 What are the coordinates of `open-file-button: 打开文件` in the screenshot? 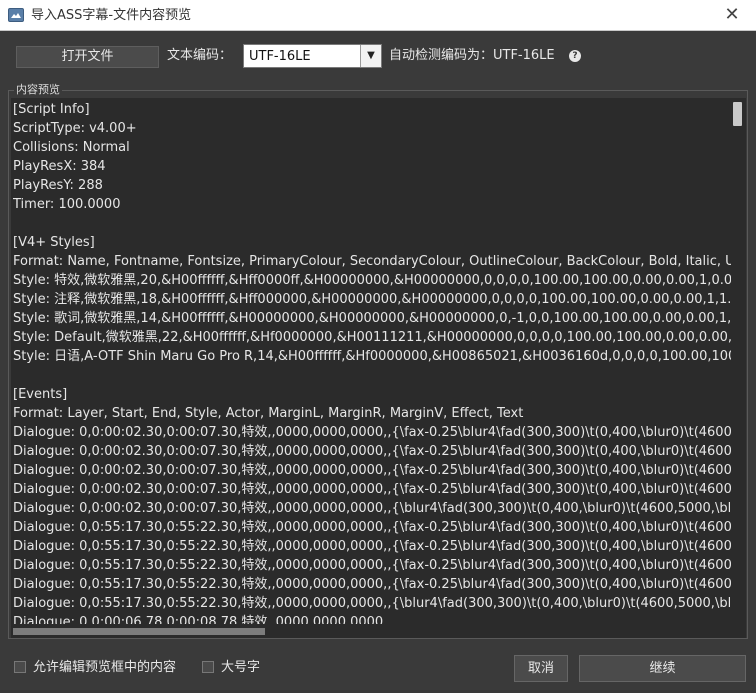 It's located at (87, 57).